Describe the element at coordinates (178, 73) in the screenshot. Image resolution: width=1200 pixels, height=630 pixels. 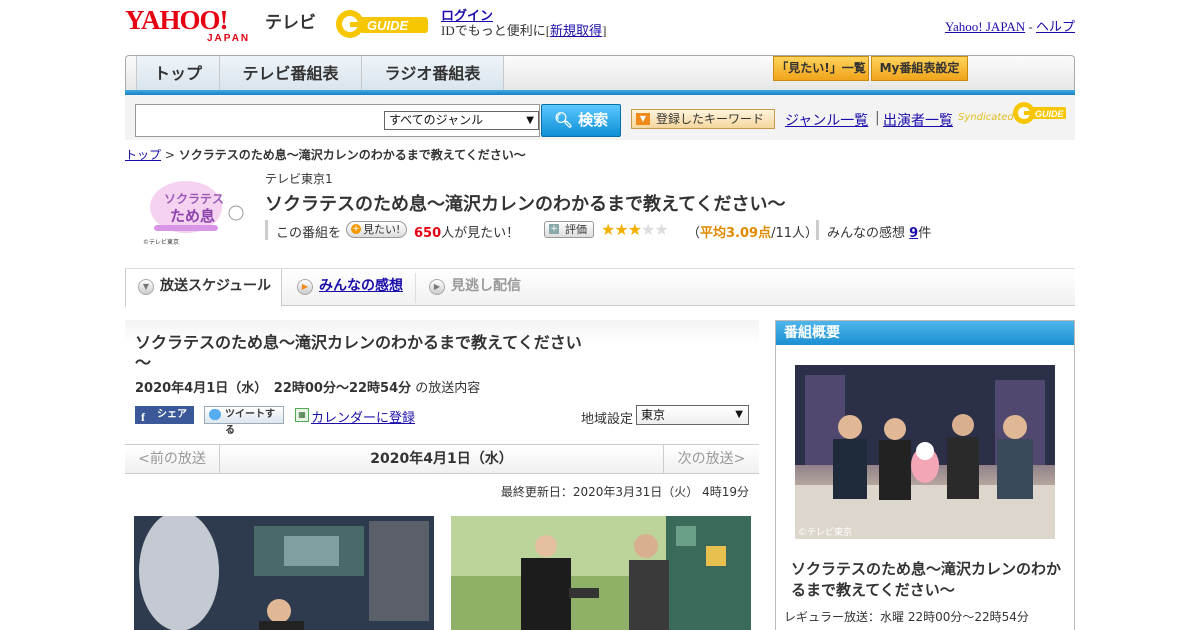
I see `nav-tab-top: トップ` at that location.